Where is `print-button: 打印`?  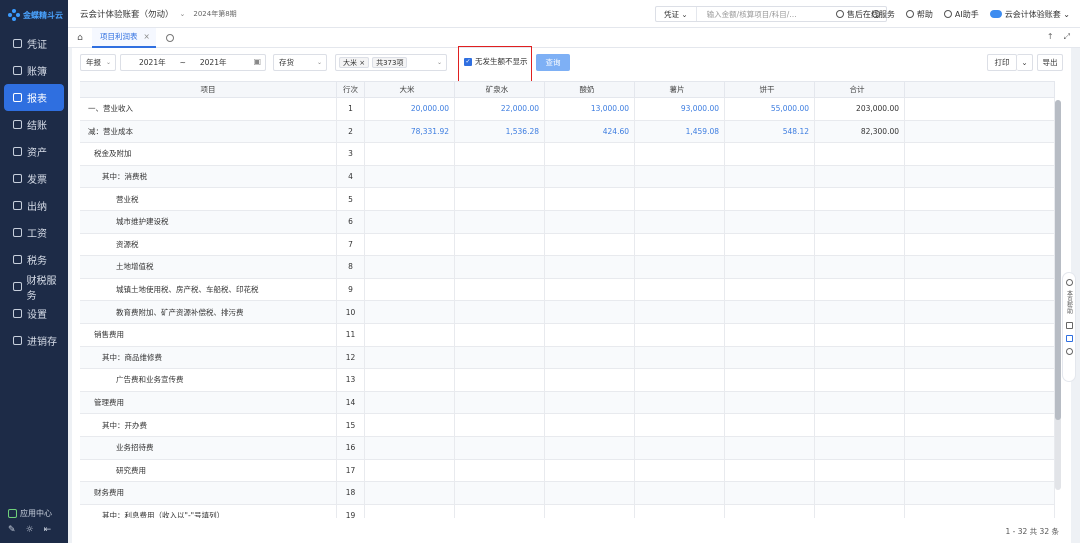
print-button: 打印 is located at coordinates (1002, 62).